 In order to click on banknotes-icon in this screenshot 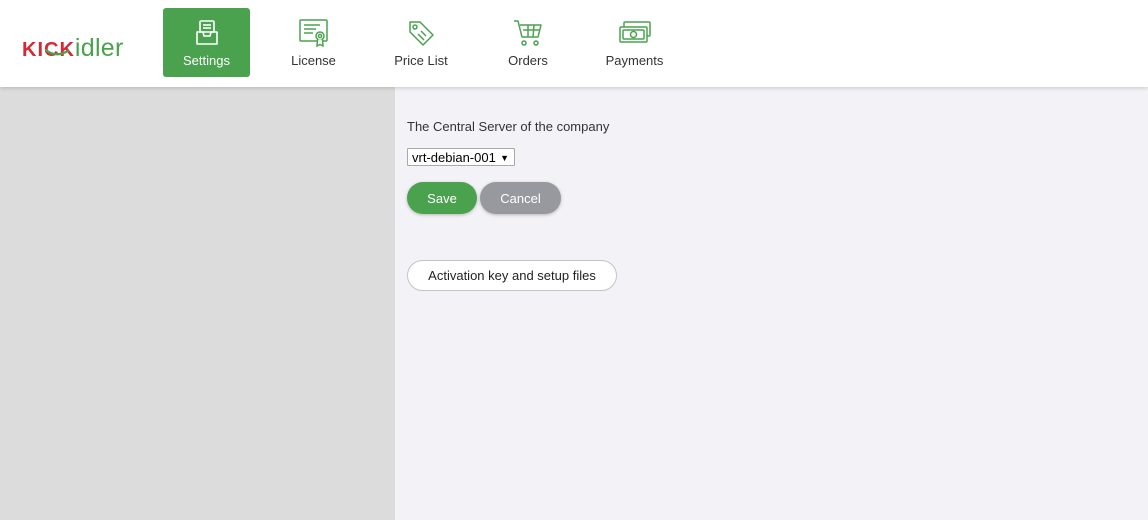, I will do `click(635, 33)`.